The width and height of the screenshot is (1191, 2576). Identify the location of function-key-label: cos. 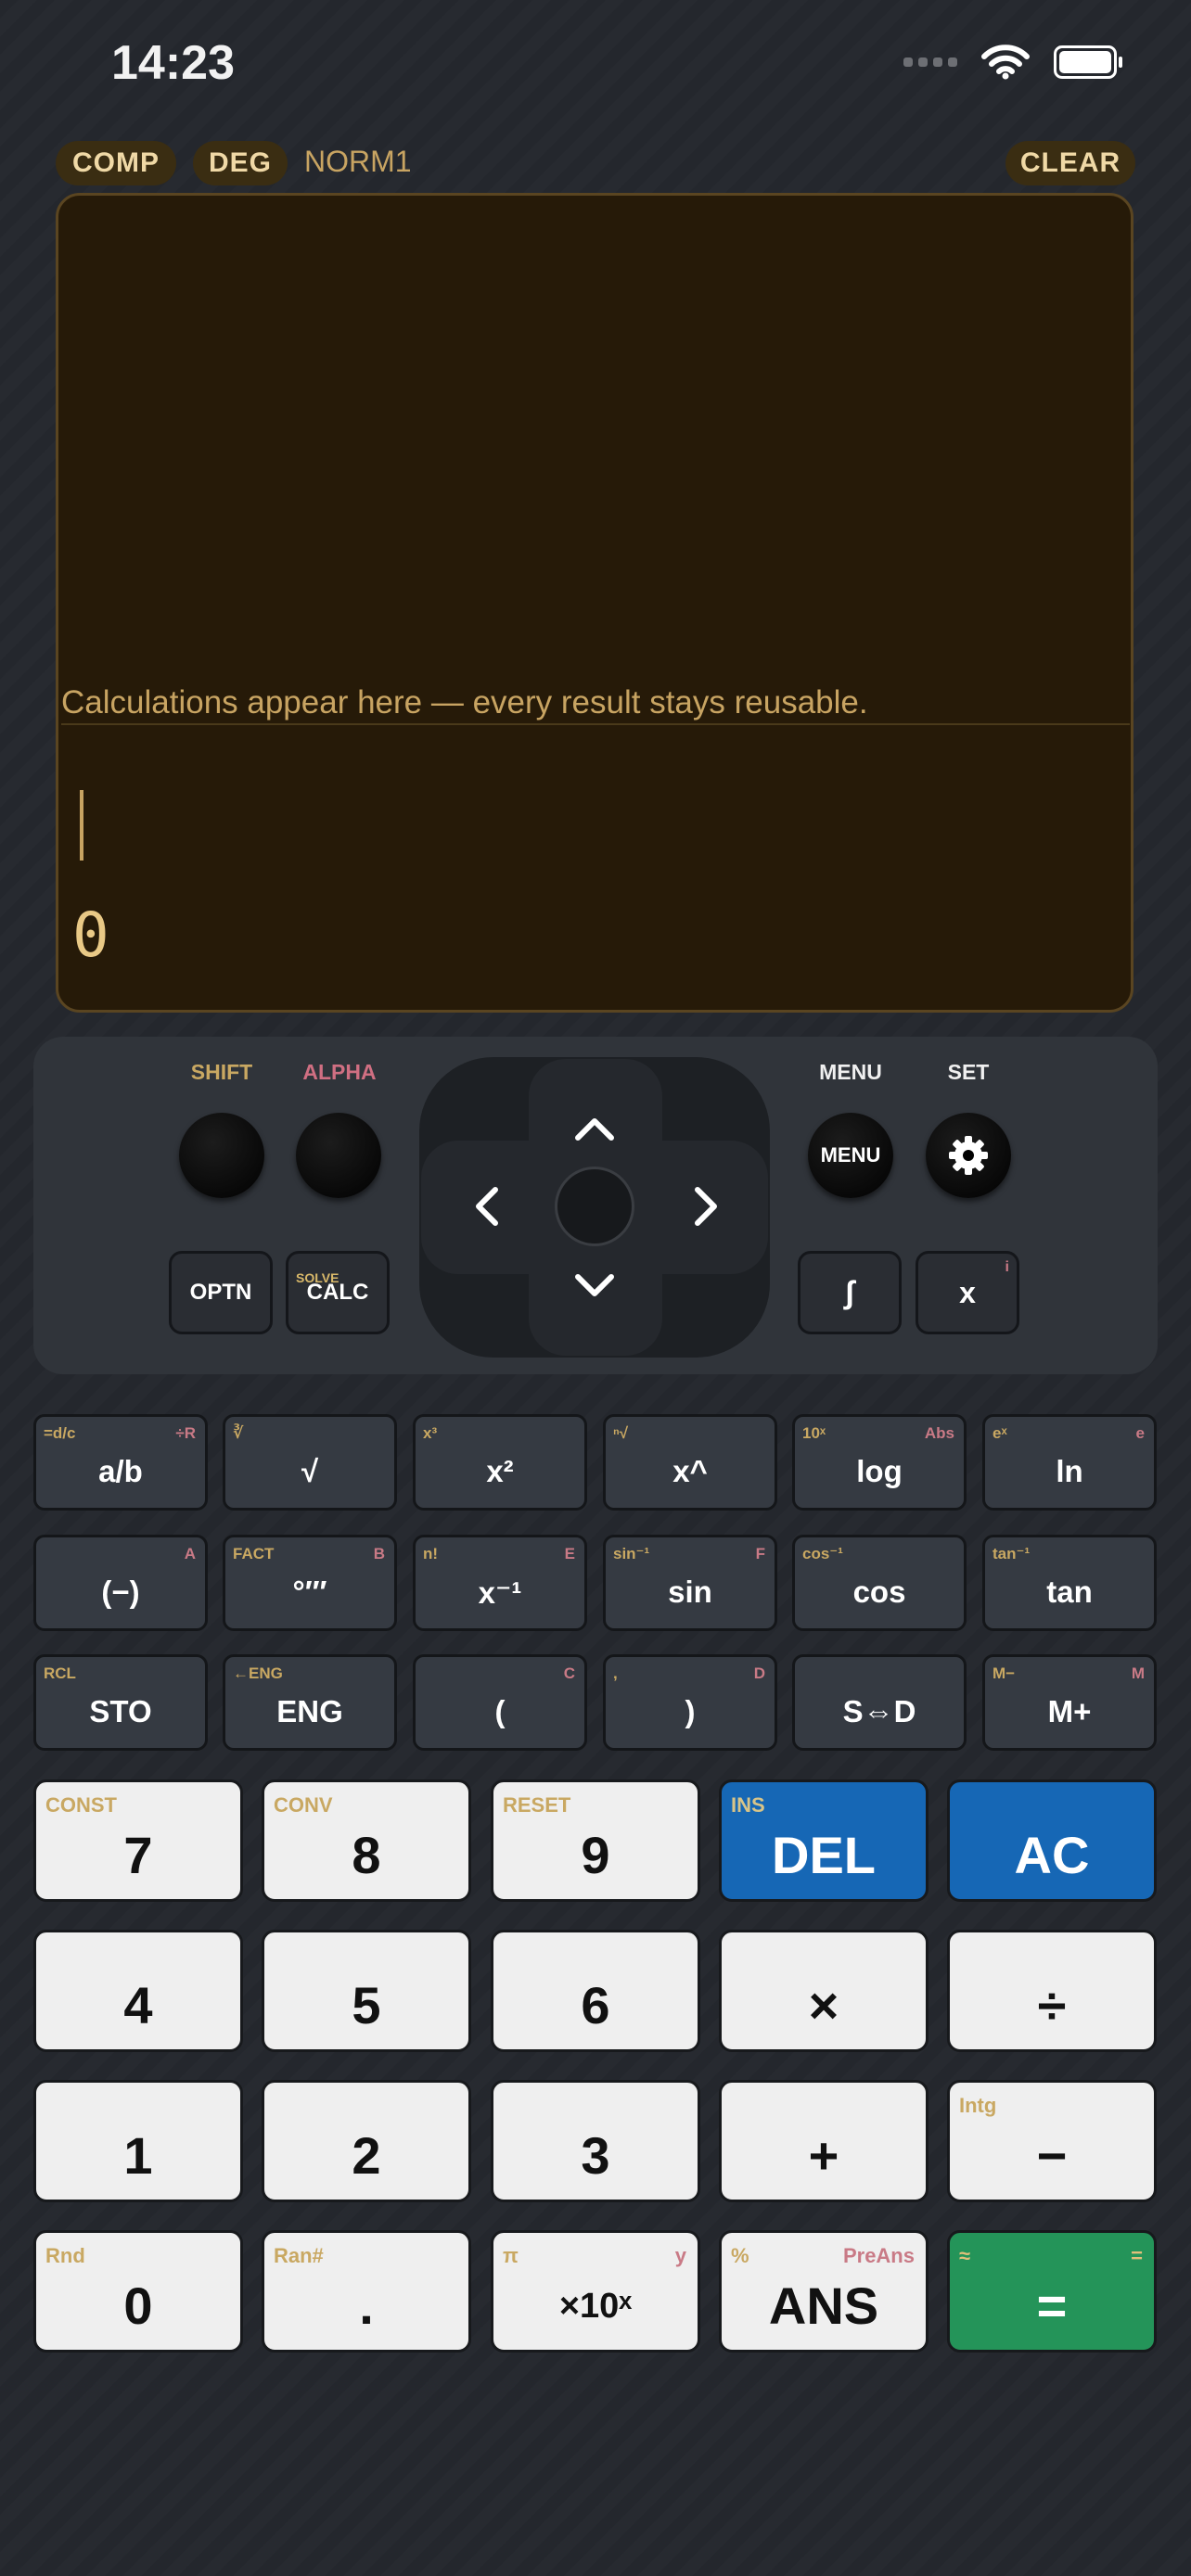
(879, 1592).